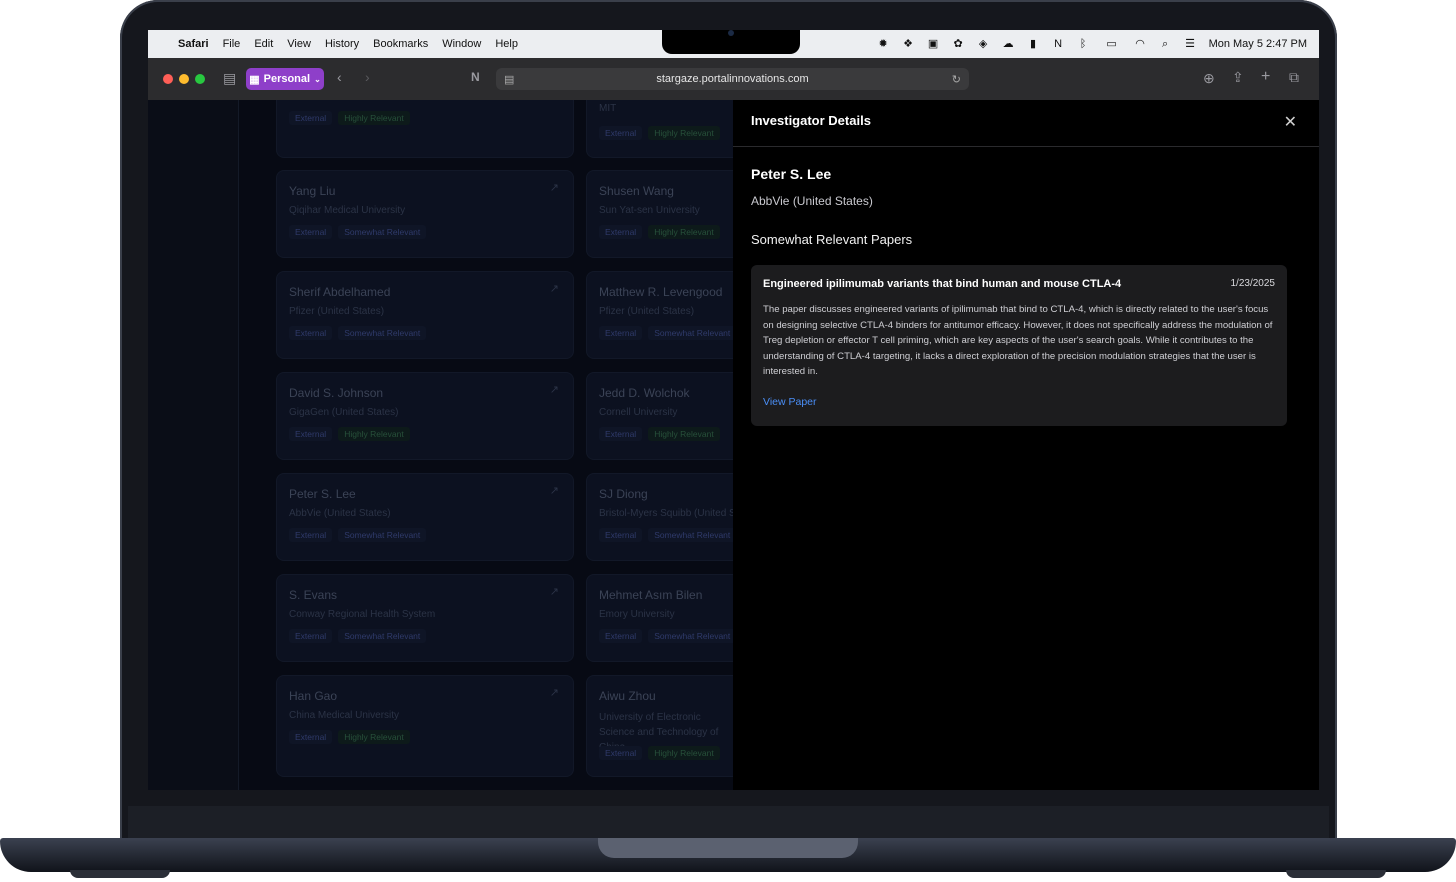 The image size is (1456, 882). Describe the element at coordinates (651, 595) in the screenshot. I see `card-name: Mehmet Asım Bilen` at that location.